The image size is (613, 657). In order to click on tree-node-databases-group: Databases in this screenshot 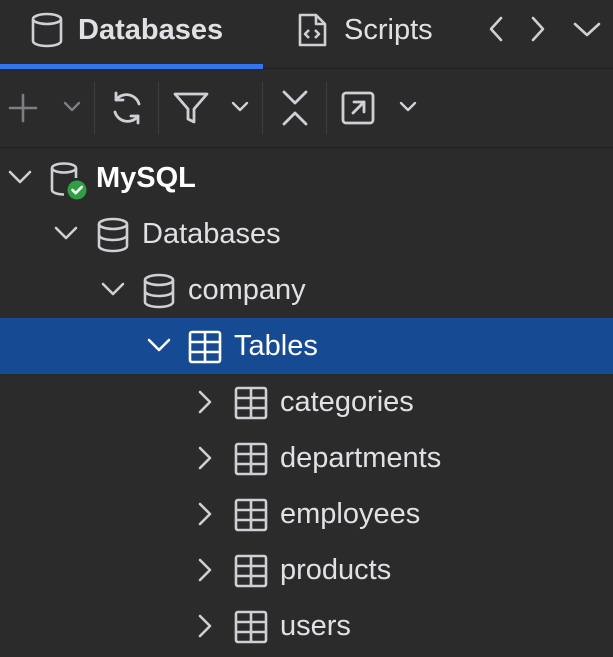, I will do `click(306, 234)`.